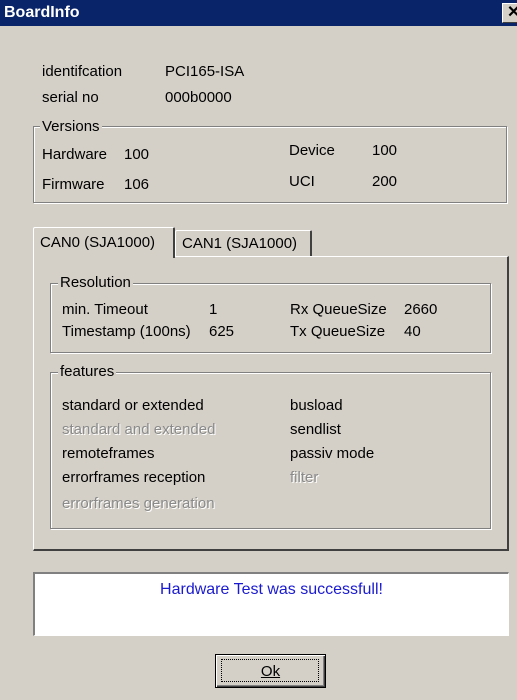  Describe the element at coordinates (213, 309) in the screenshot. I see `min-timeout-value: 1` at that location.